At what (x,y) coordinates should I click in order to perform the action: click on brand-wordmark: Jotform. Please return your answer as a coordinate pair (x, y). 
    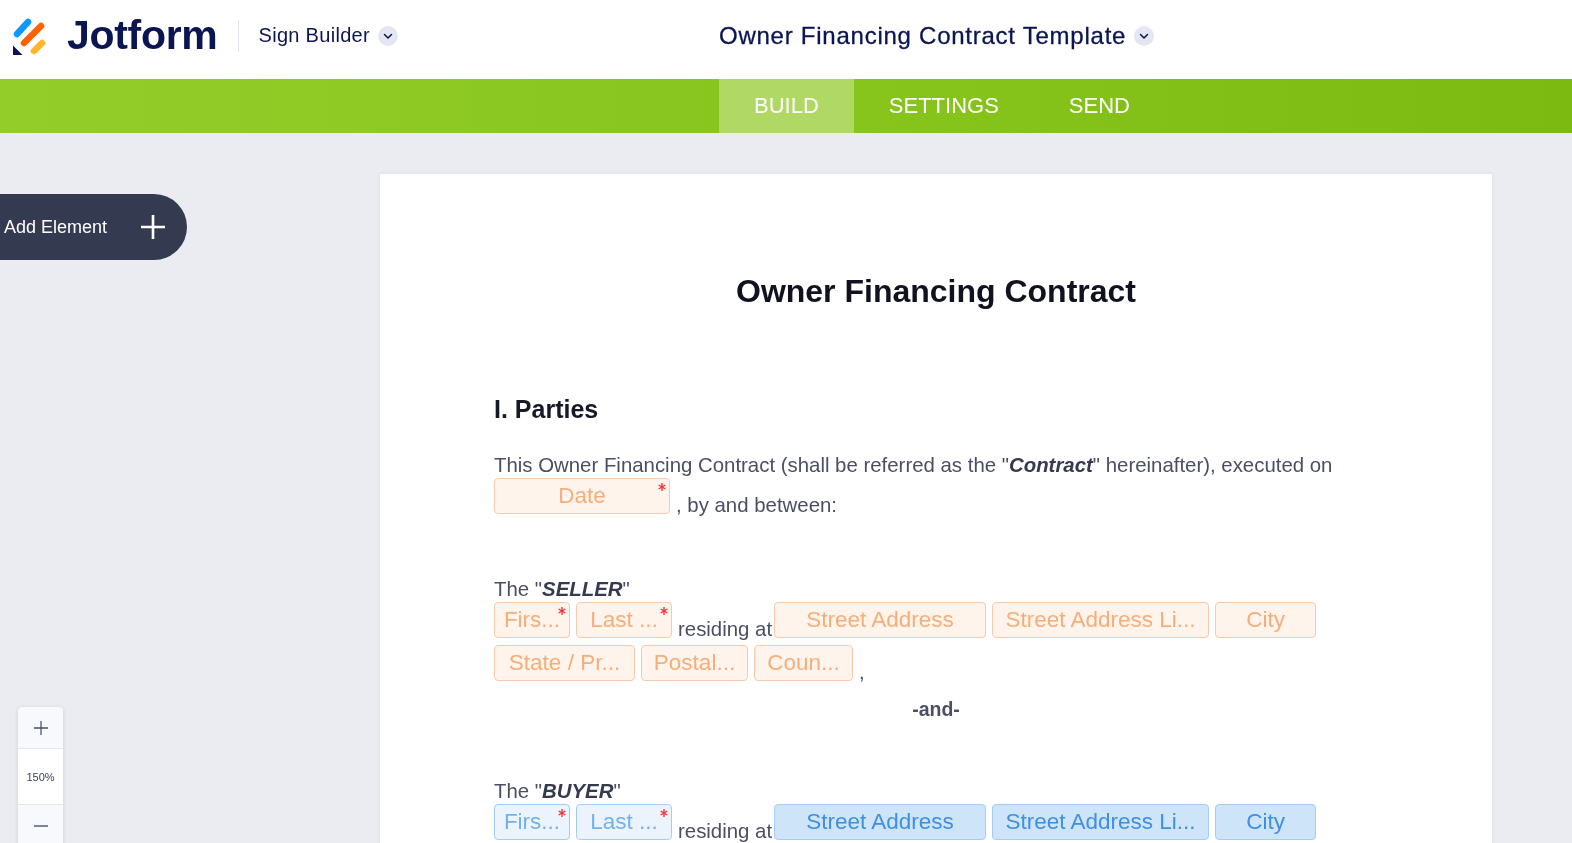
    Looking at the image, I should click on (142, 35).